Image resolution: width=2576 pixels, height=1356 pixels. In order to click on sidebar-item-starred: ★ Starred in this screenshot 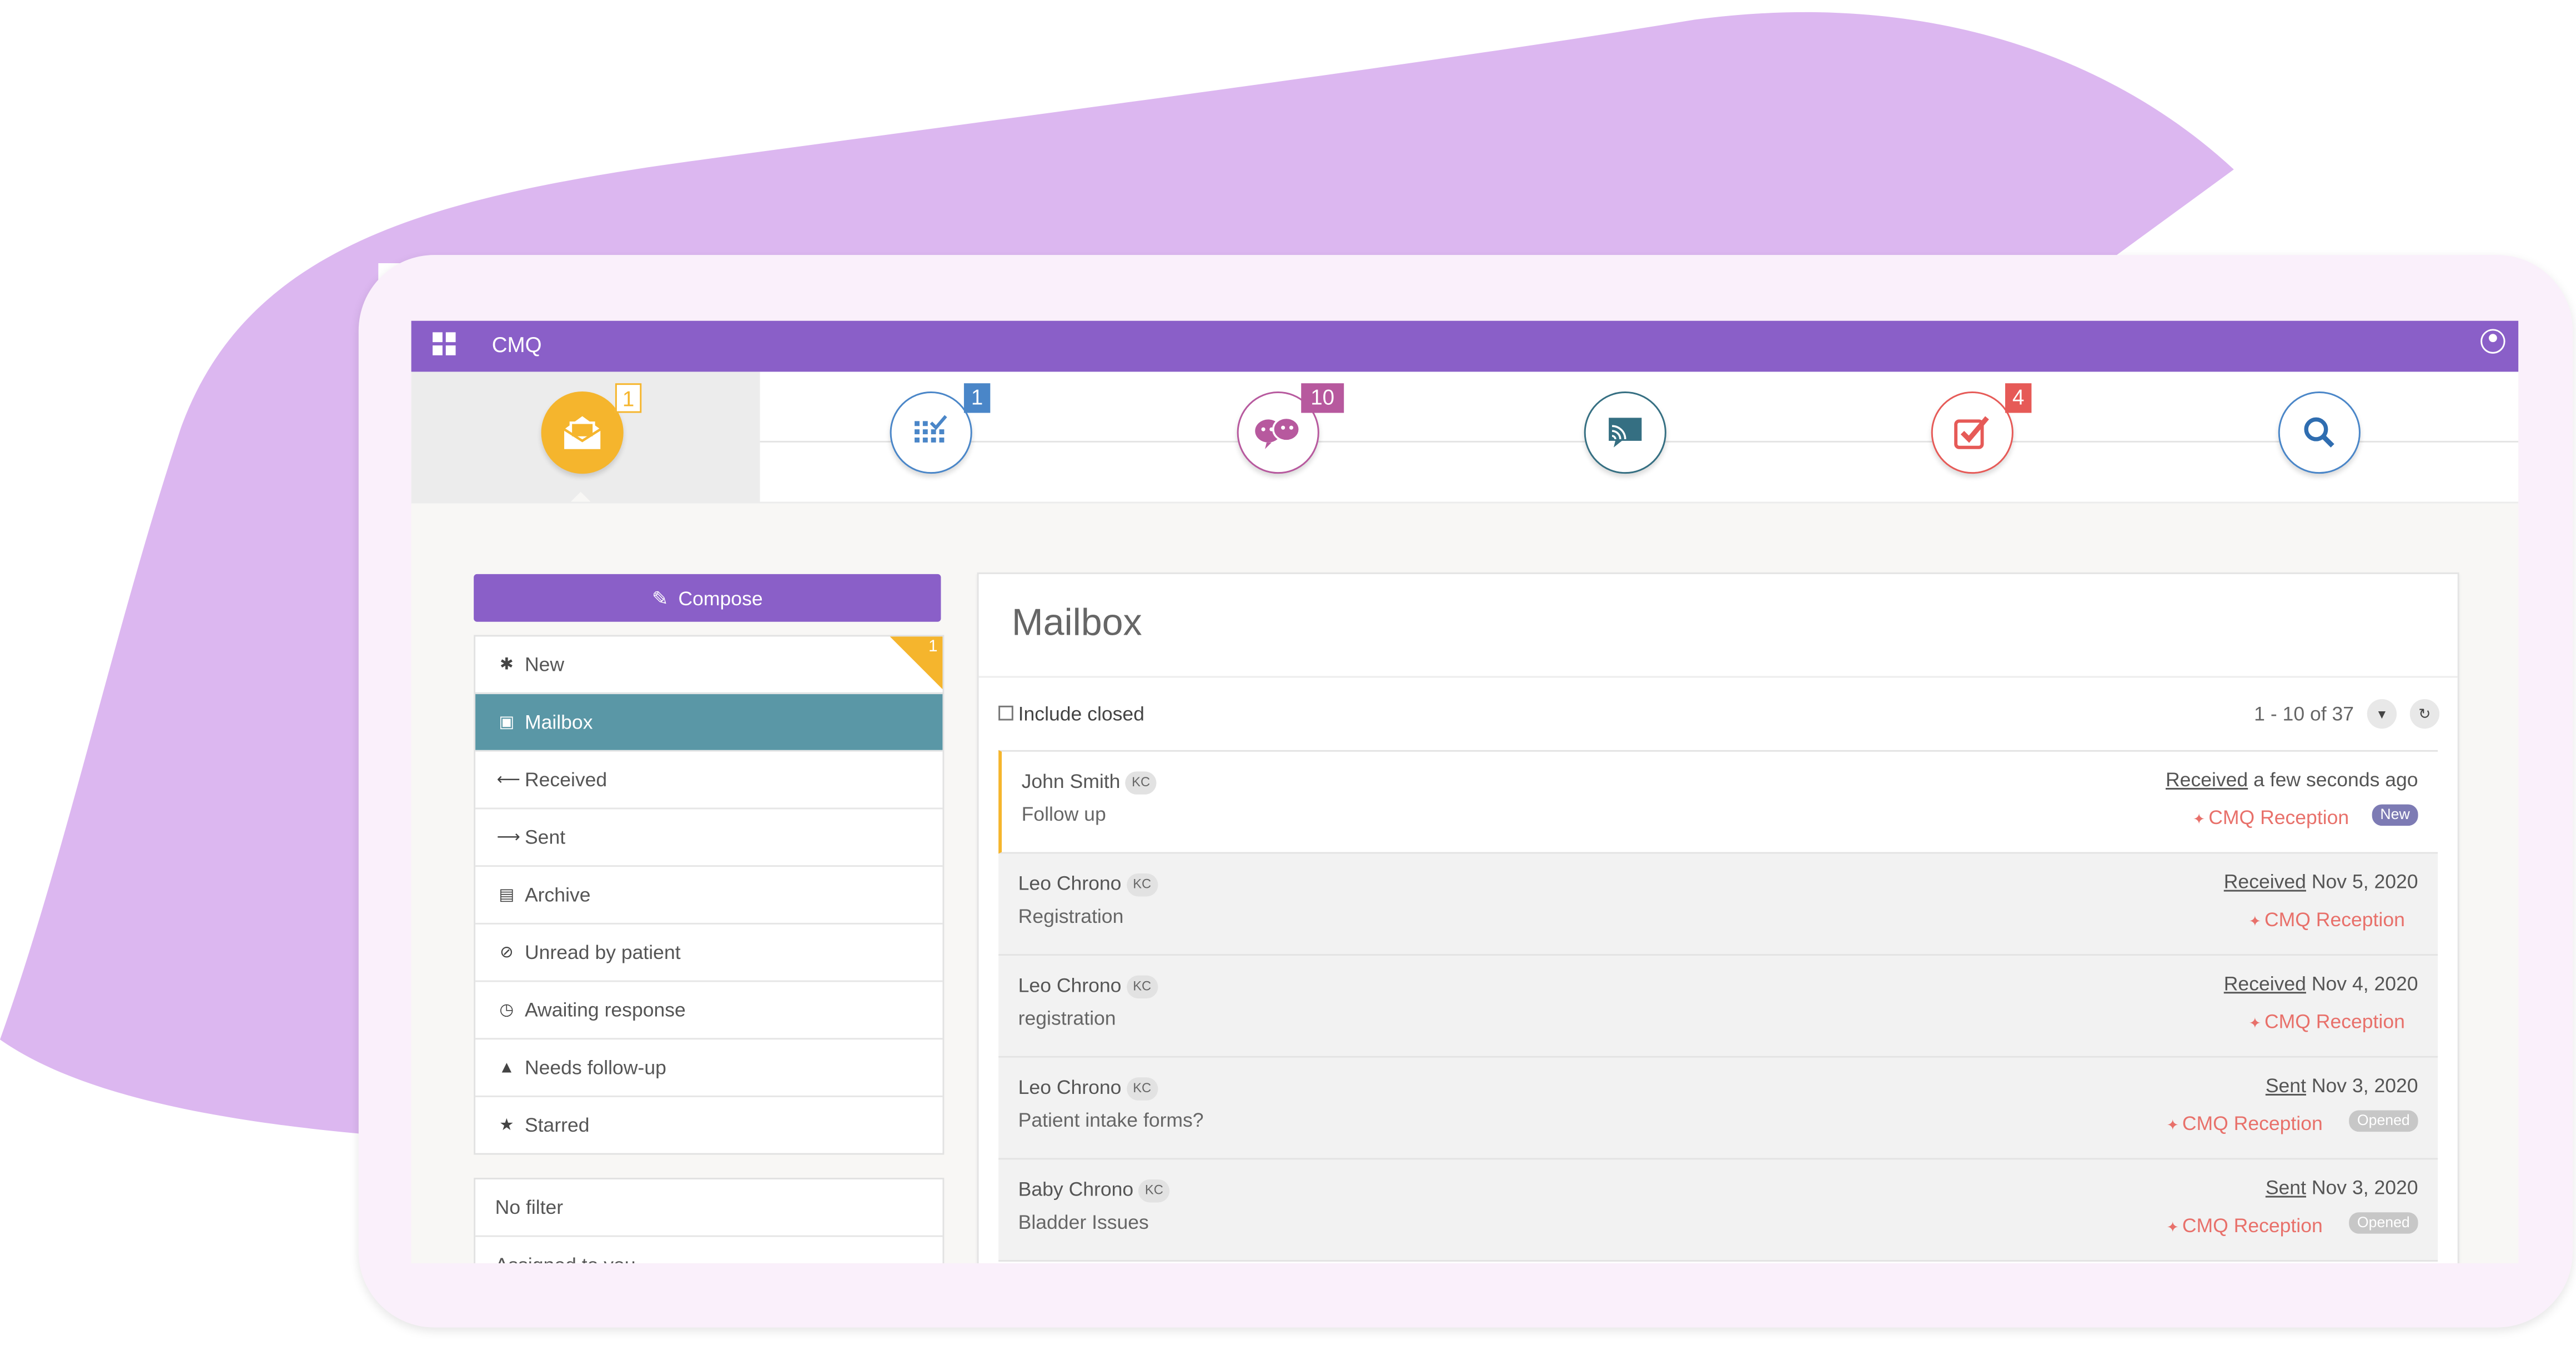, I will do `click(709, 1124)`.